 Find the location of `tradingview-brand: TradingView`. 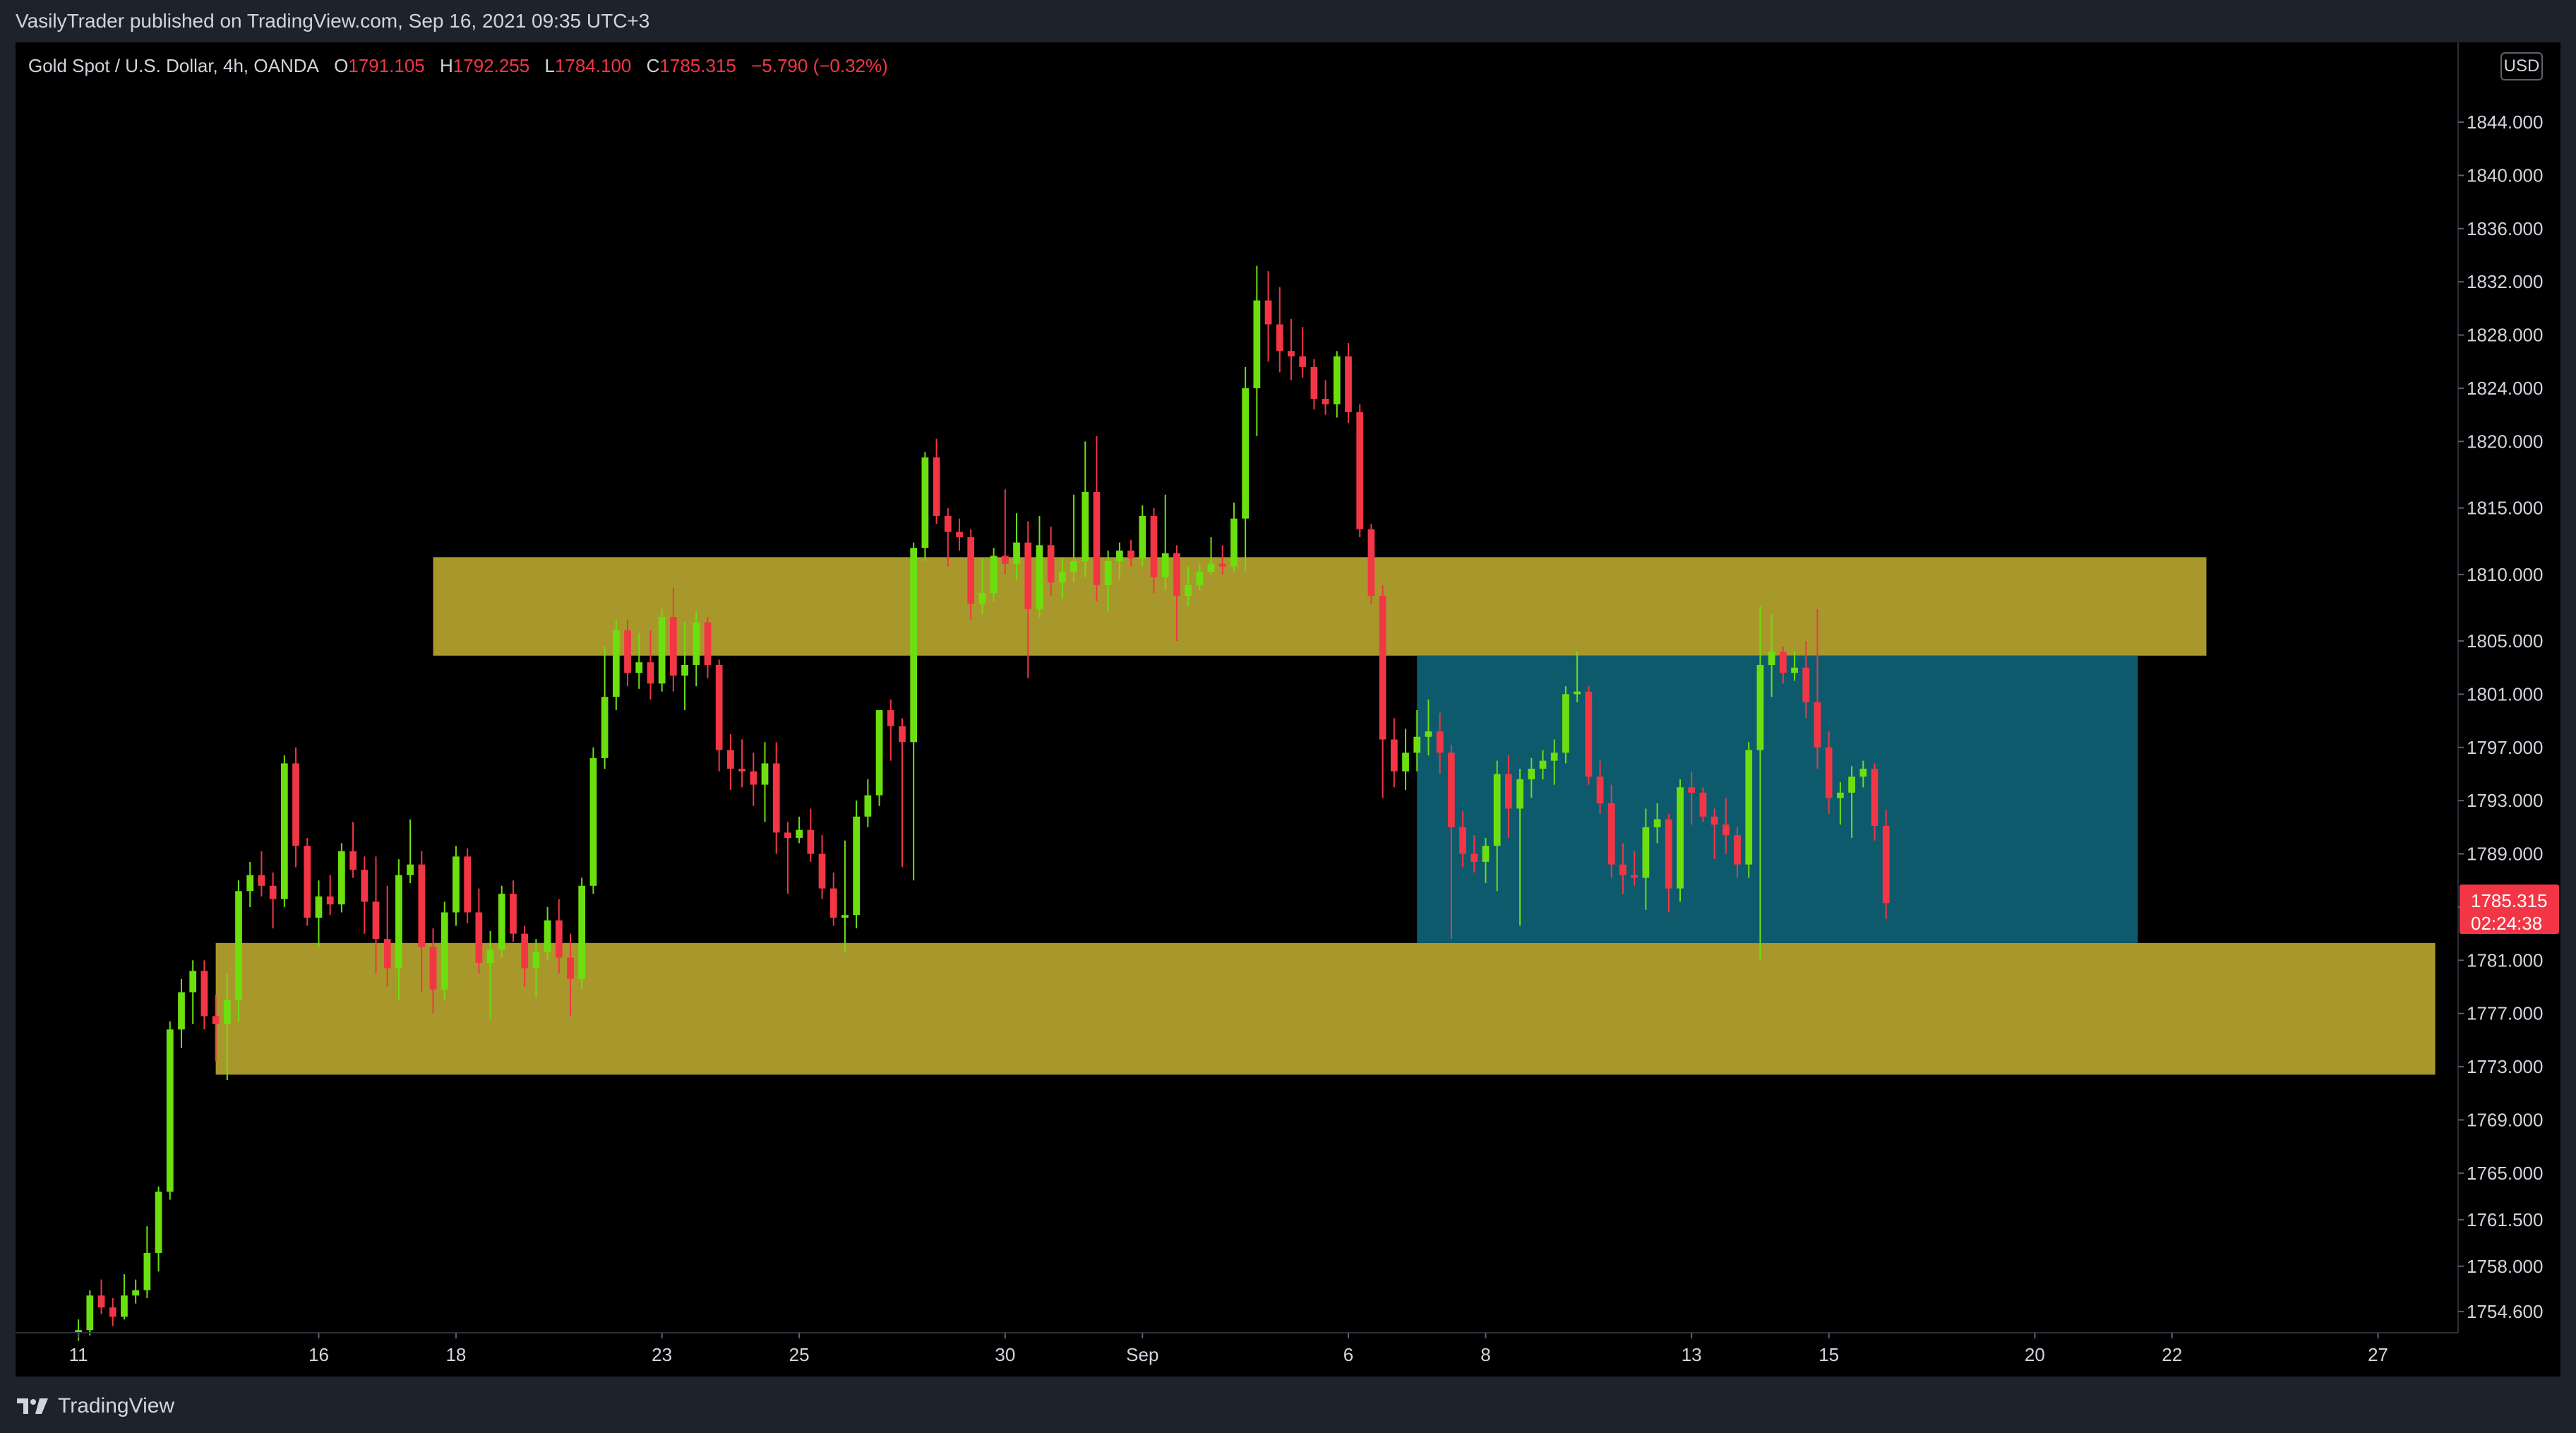

tradingview-brand: TradingView is located at coordinates (95, 1406).